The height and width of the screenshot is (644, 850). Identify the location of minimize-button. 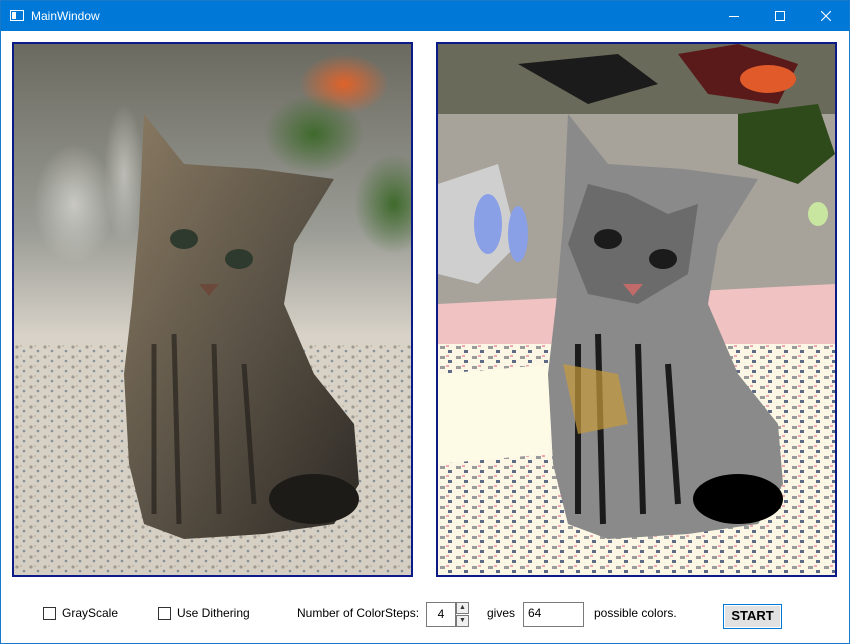
(734, 16).